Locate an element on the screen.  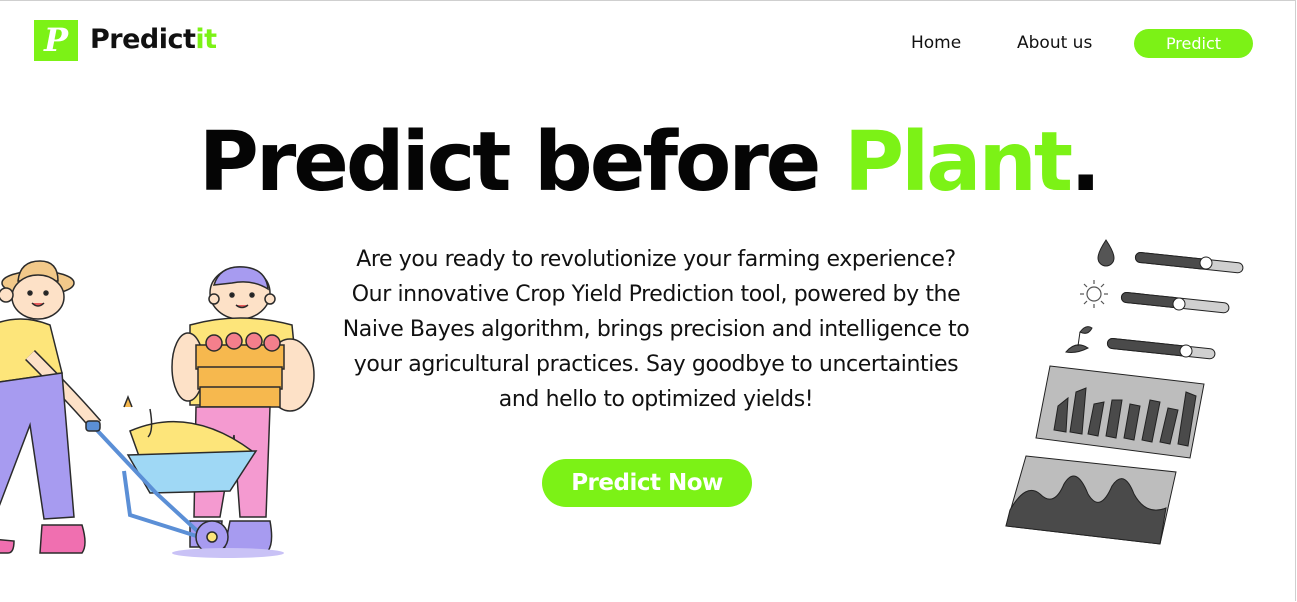
logo-letter: P is located at coordinates (56, 39).